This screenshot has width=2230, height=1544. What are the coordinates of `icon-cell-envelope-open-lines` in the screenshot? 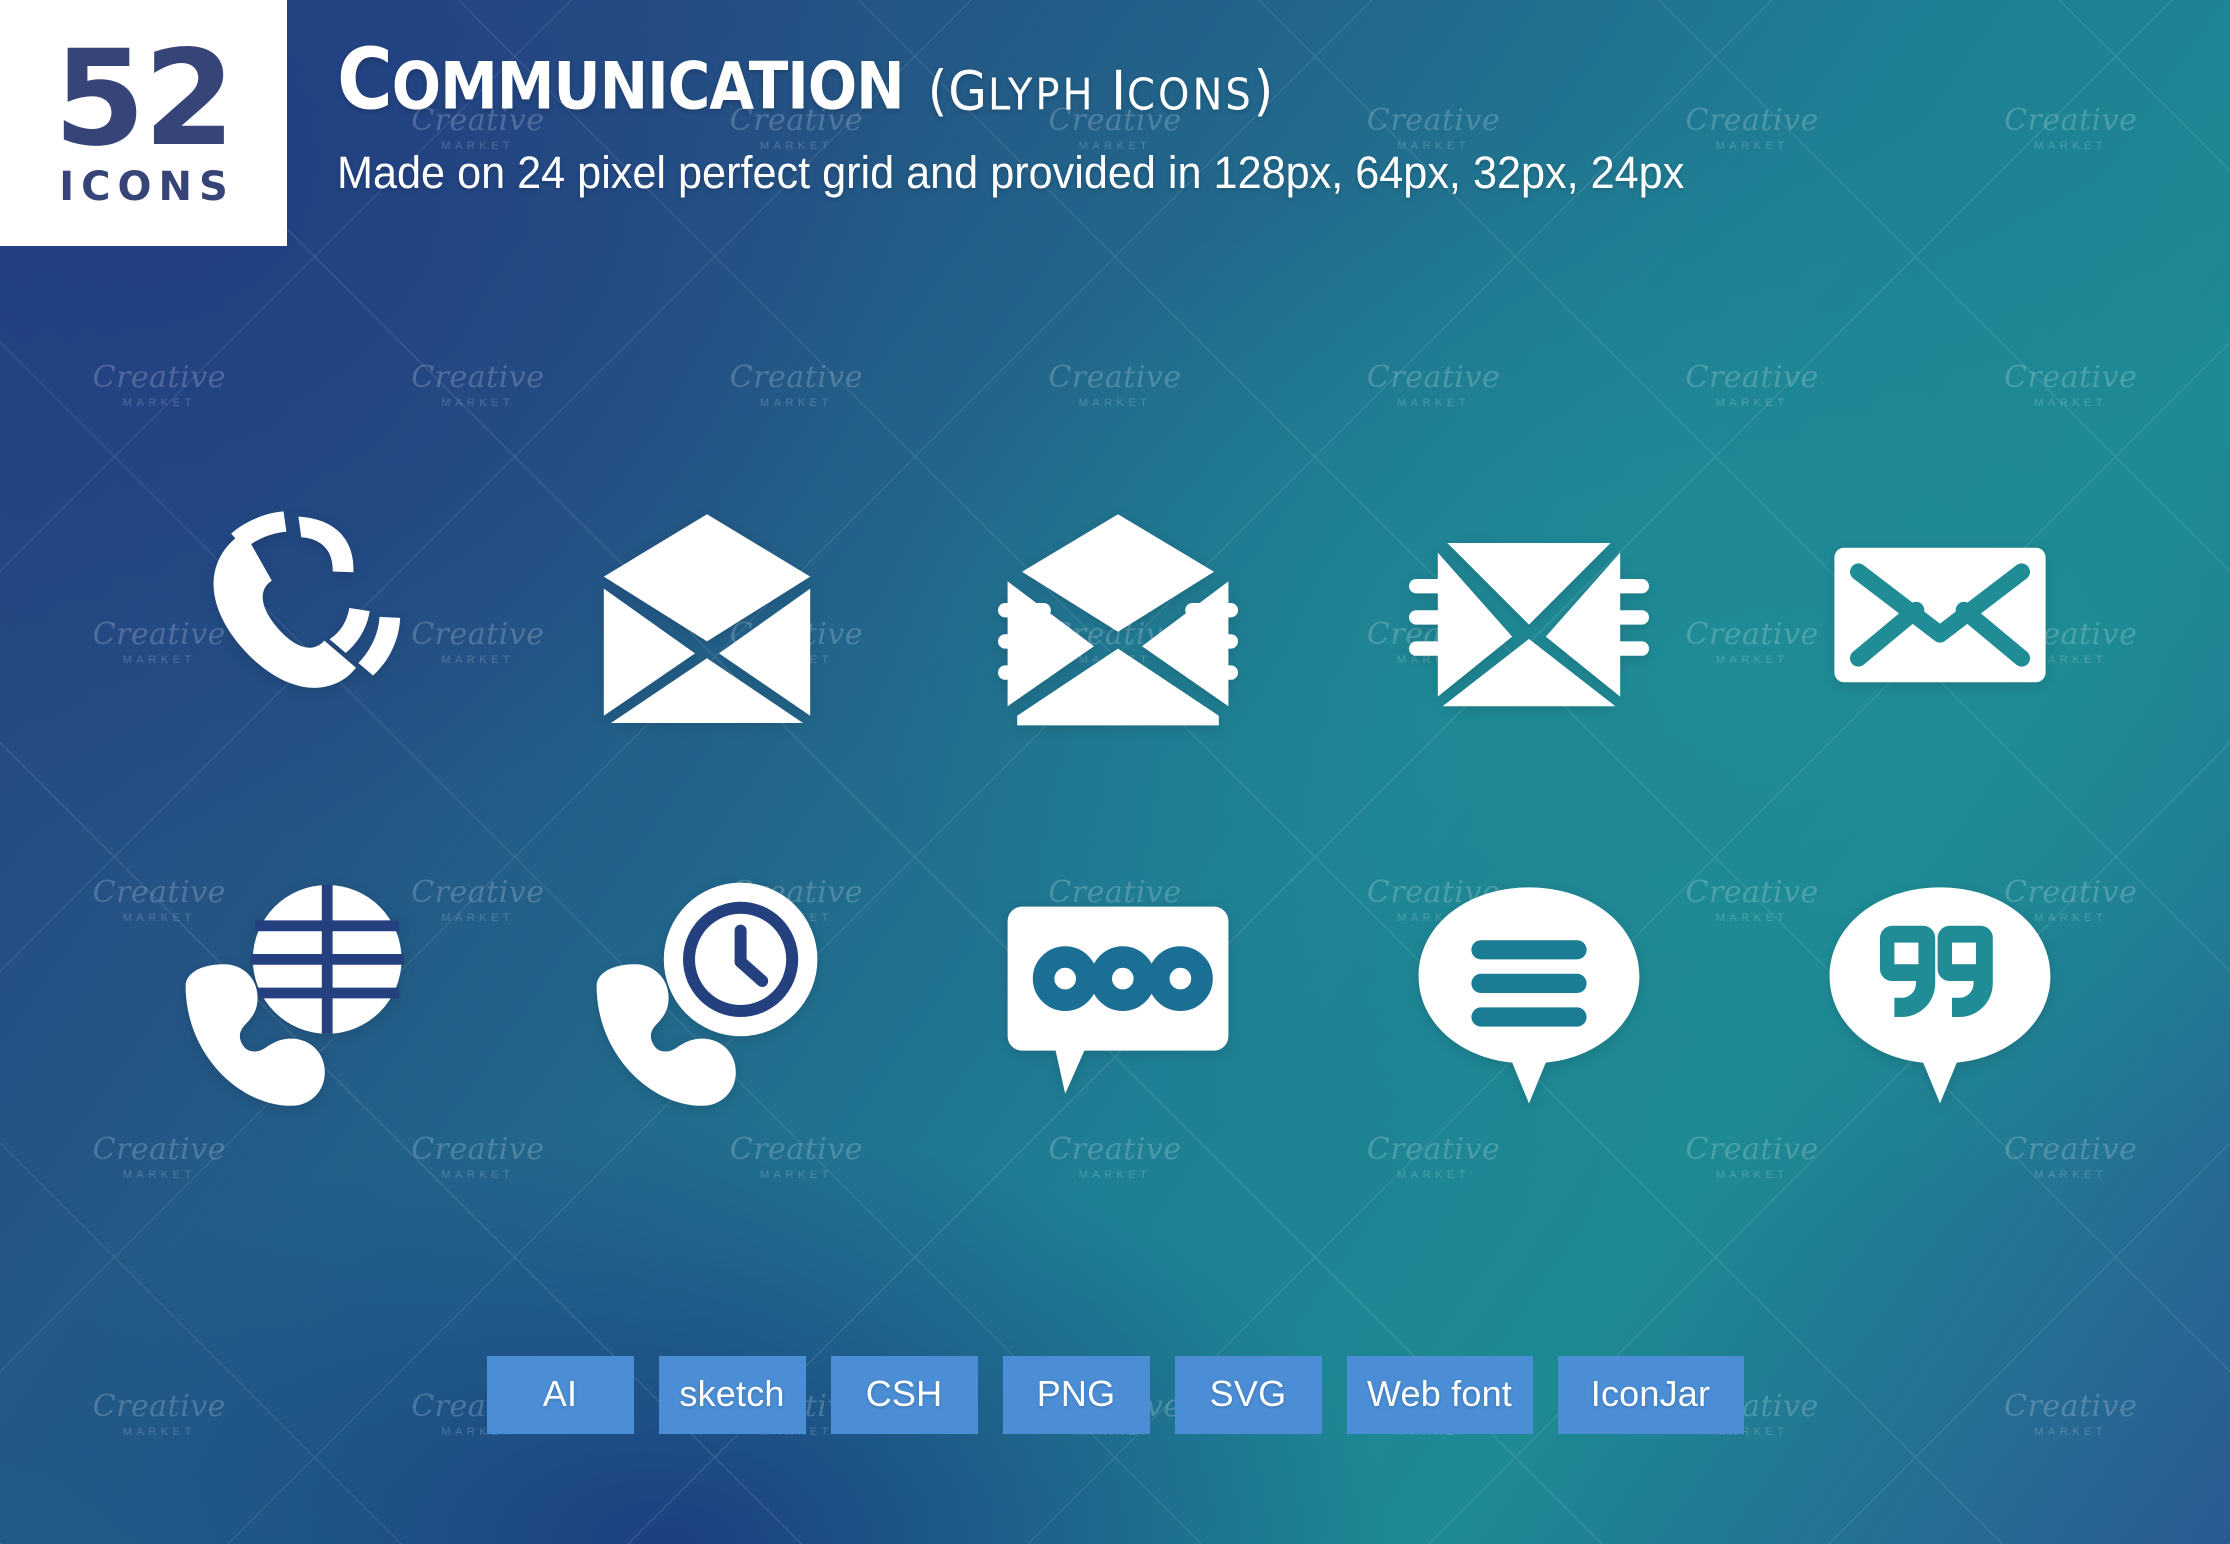 It's located at (1118, 615).